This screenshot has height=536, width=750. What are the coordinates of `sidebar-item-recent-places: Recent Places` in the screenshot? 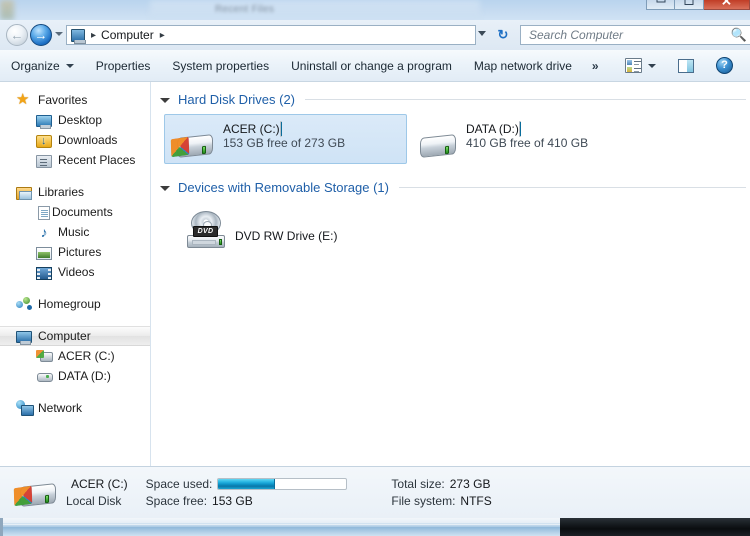 It's located at (75, 160).